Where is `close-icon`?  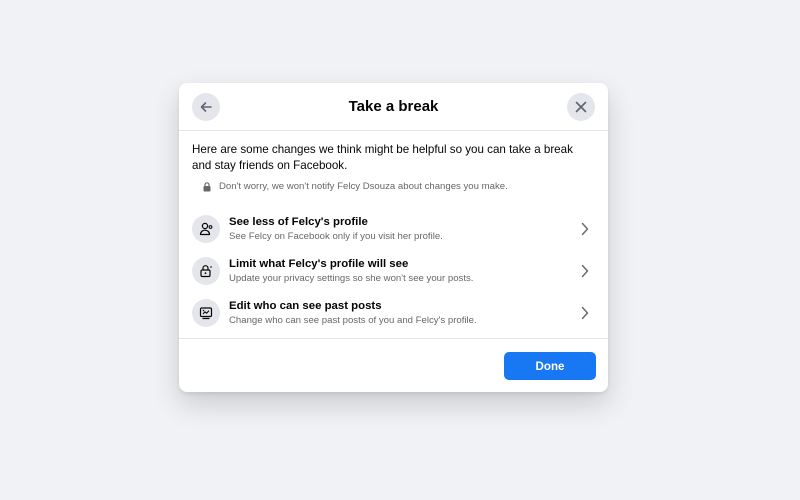
close-icon is located at coordinates (581, 107).